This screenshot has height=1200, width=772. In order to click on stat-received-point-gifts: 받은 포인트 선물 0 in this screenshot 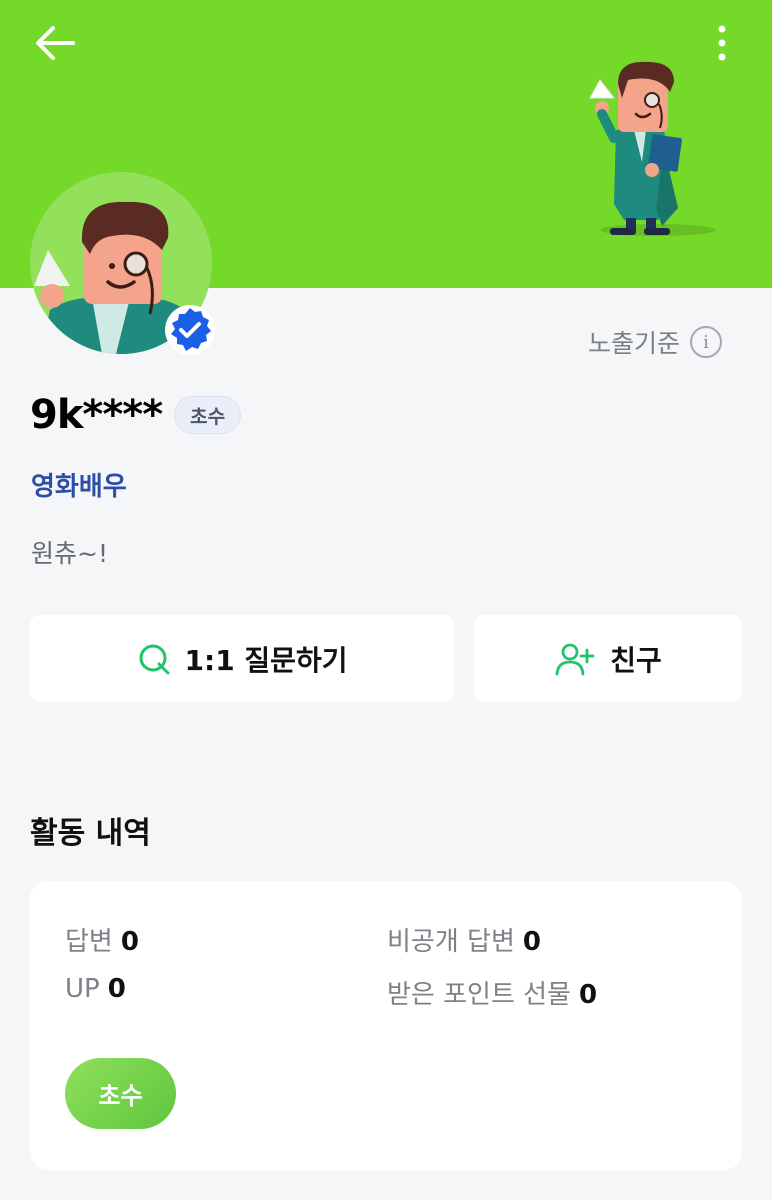, I will do `click(492, 992)`.